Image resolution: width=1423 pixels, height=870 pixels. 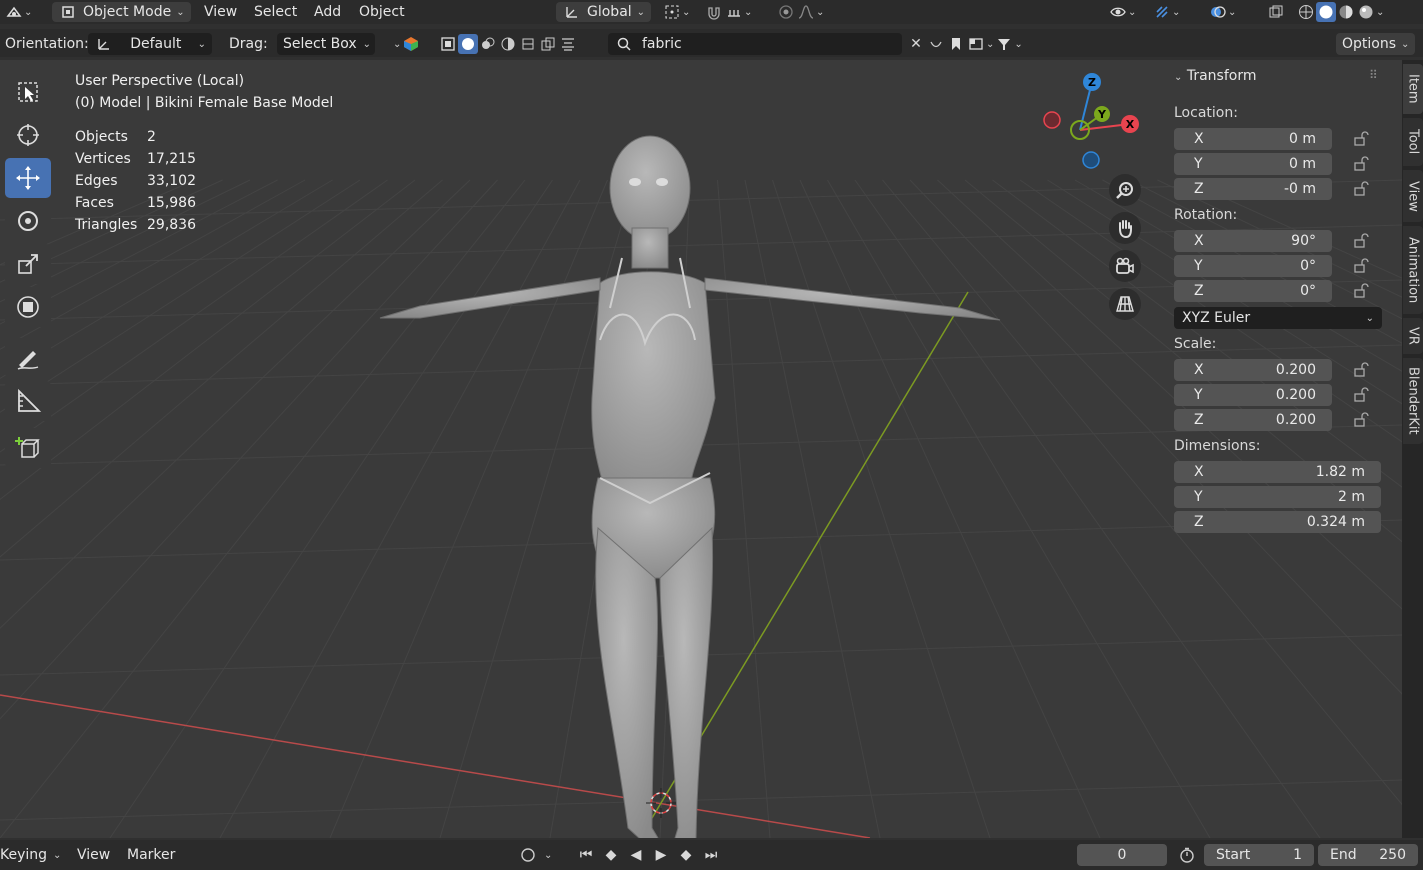 I want to click on menu-add: Add, so click(x=327, y=12).